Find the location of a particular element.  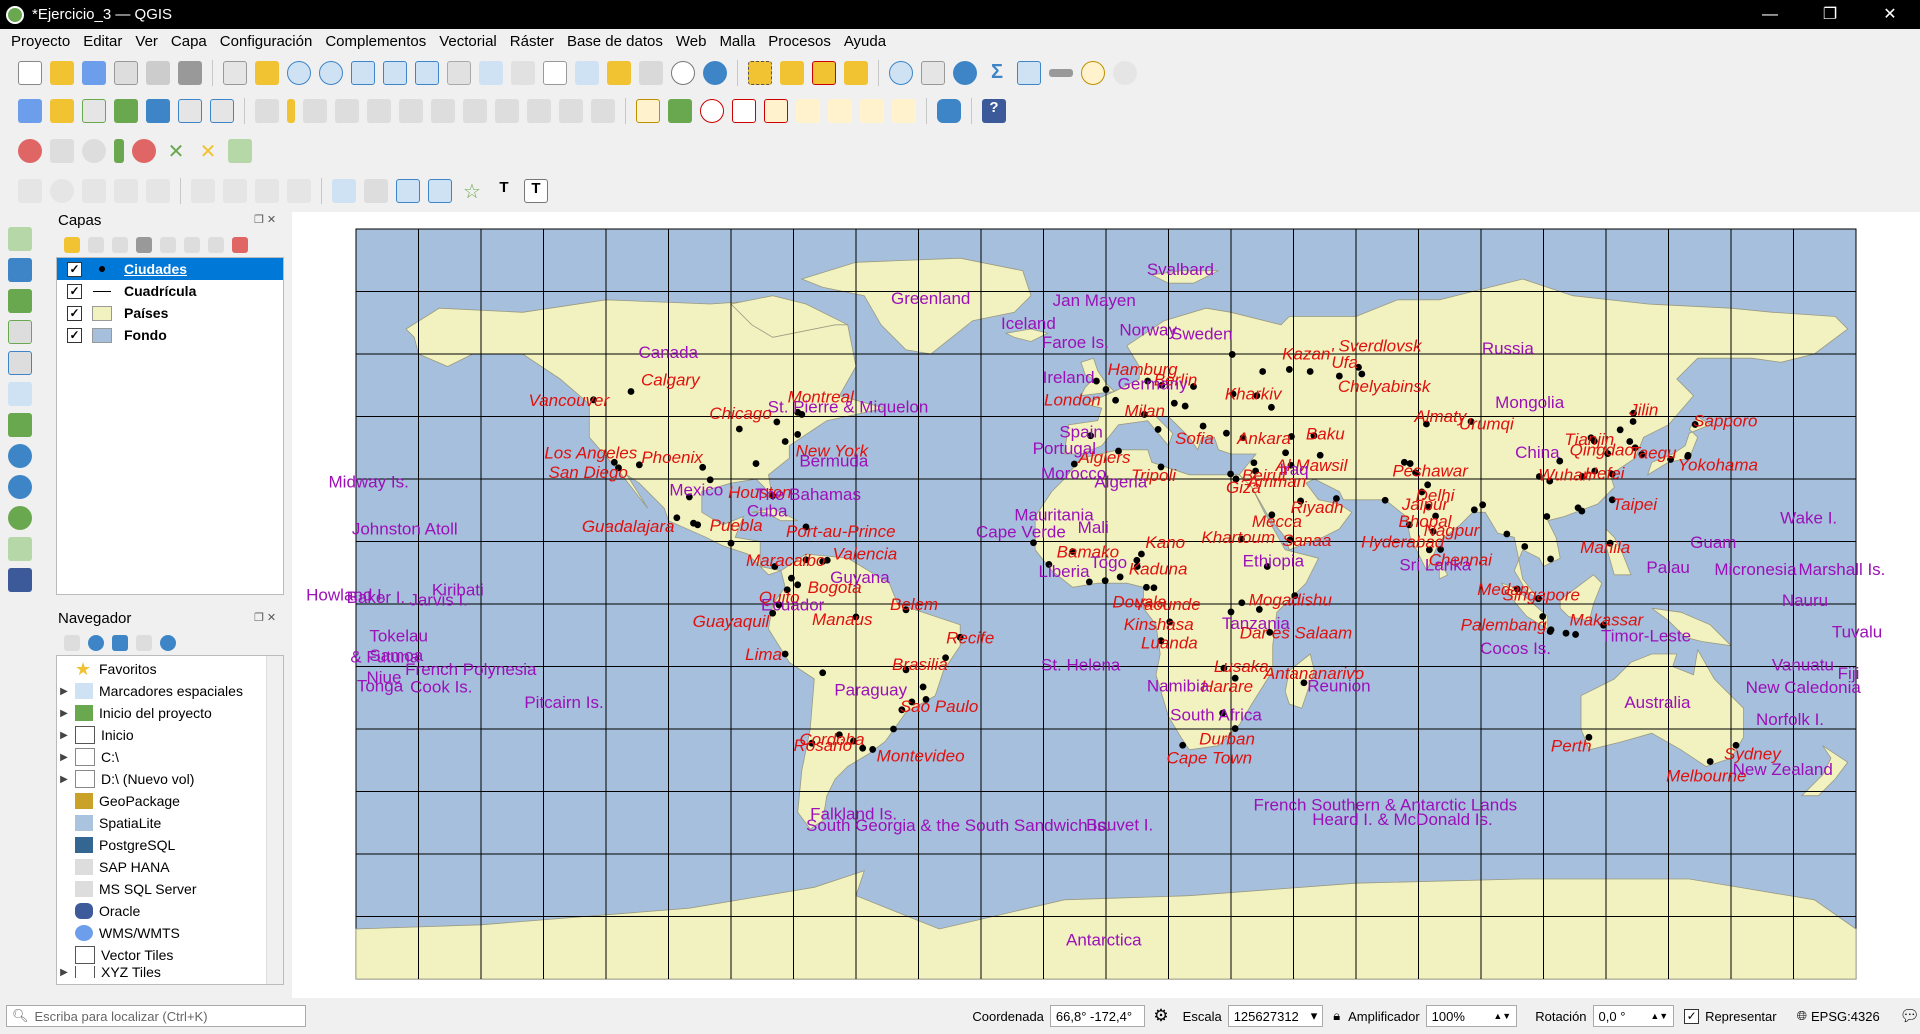

lock-scale-icon: 🔒︎ is located at coordinates (1336, 1016).